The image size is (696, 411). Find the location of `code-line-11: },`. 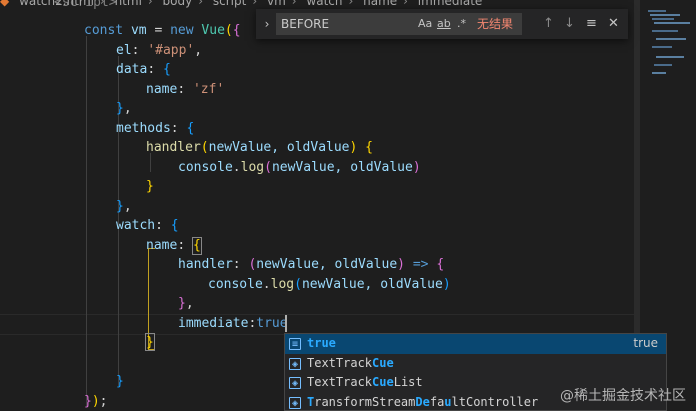

code-line-11: }, is located at coordinates (124, 206).